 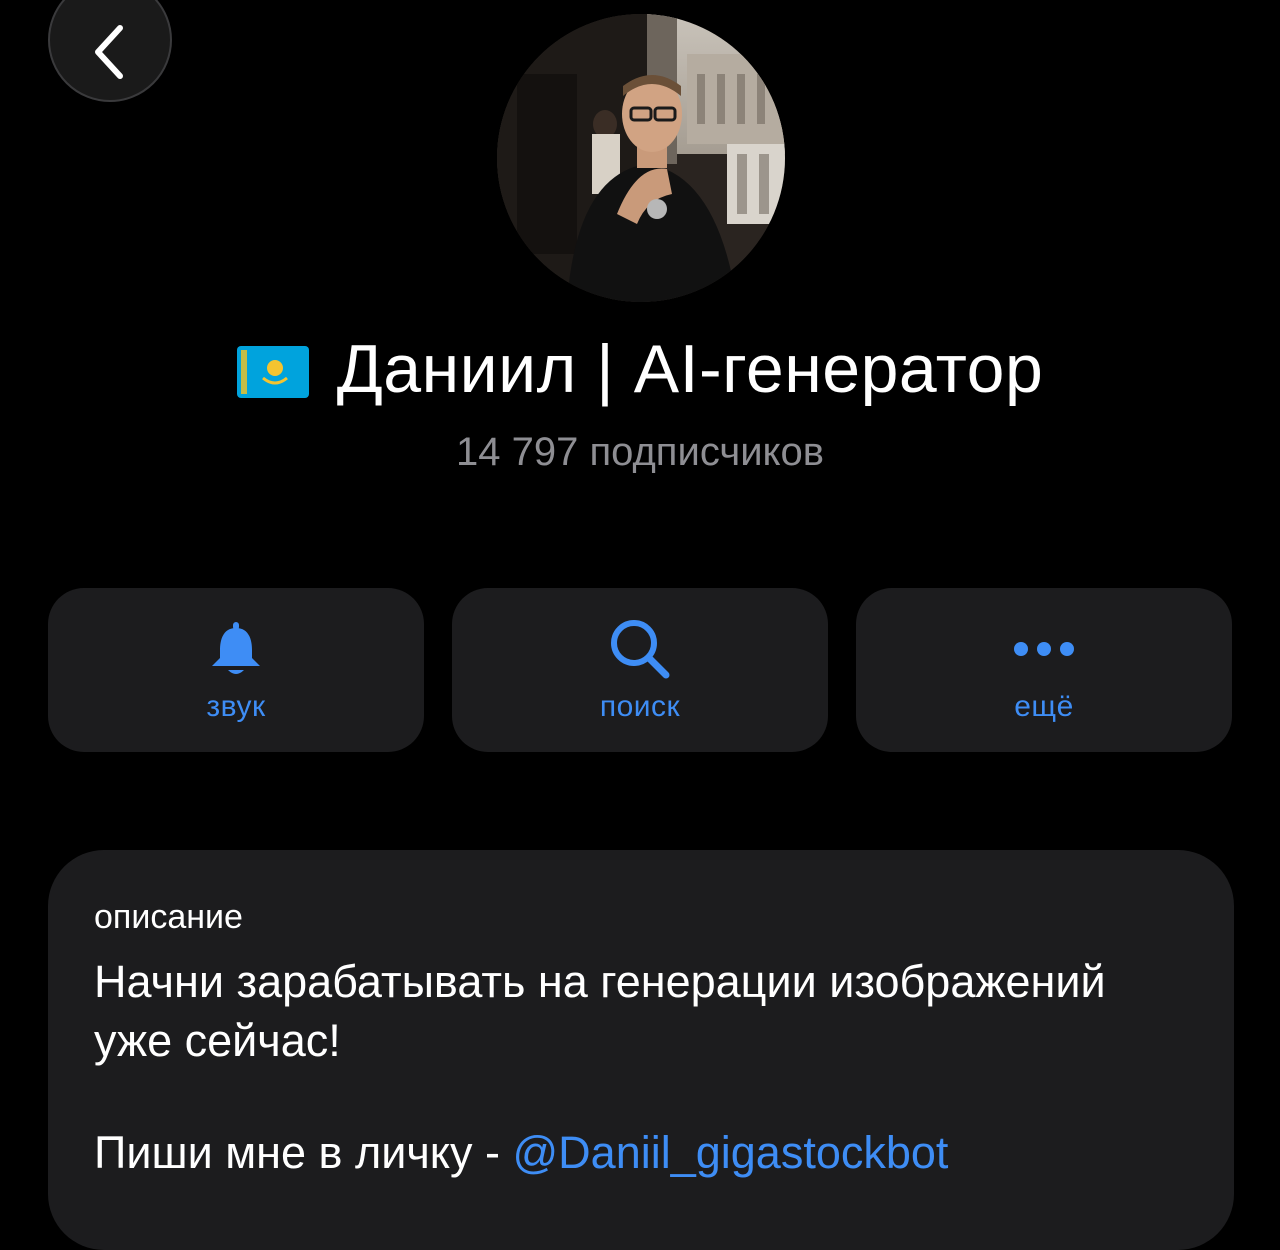 I want to click on more-dots-icon, so click(x=1044, y=649).